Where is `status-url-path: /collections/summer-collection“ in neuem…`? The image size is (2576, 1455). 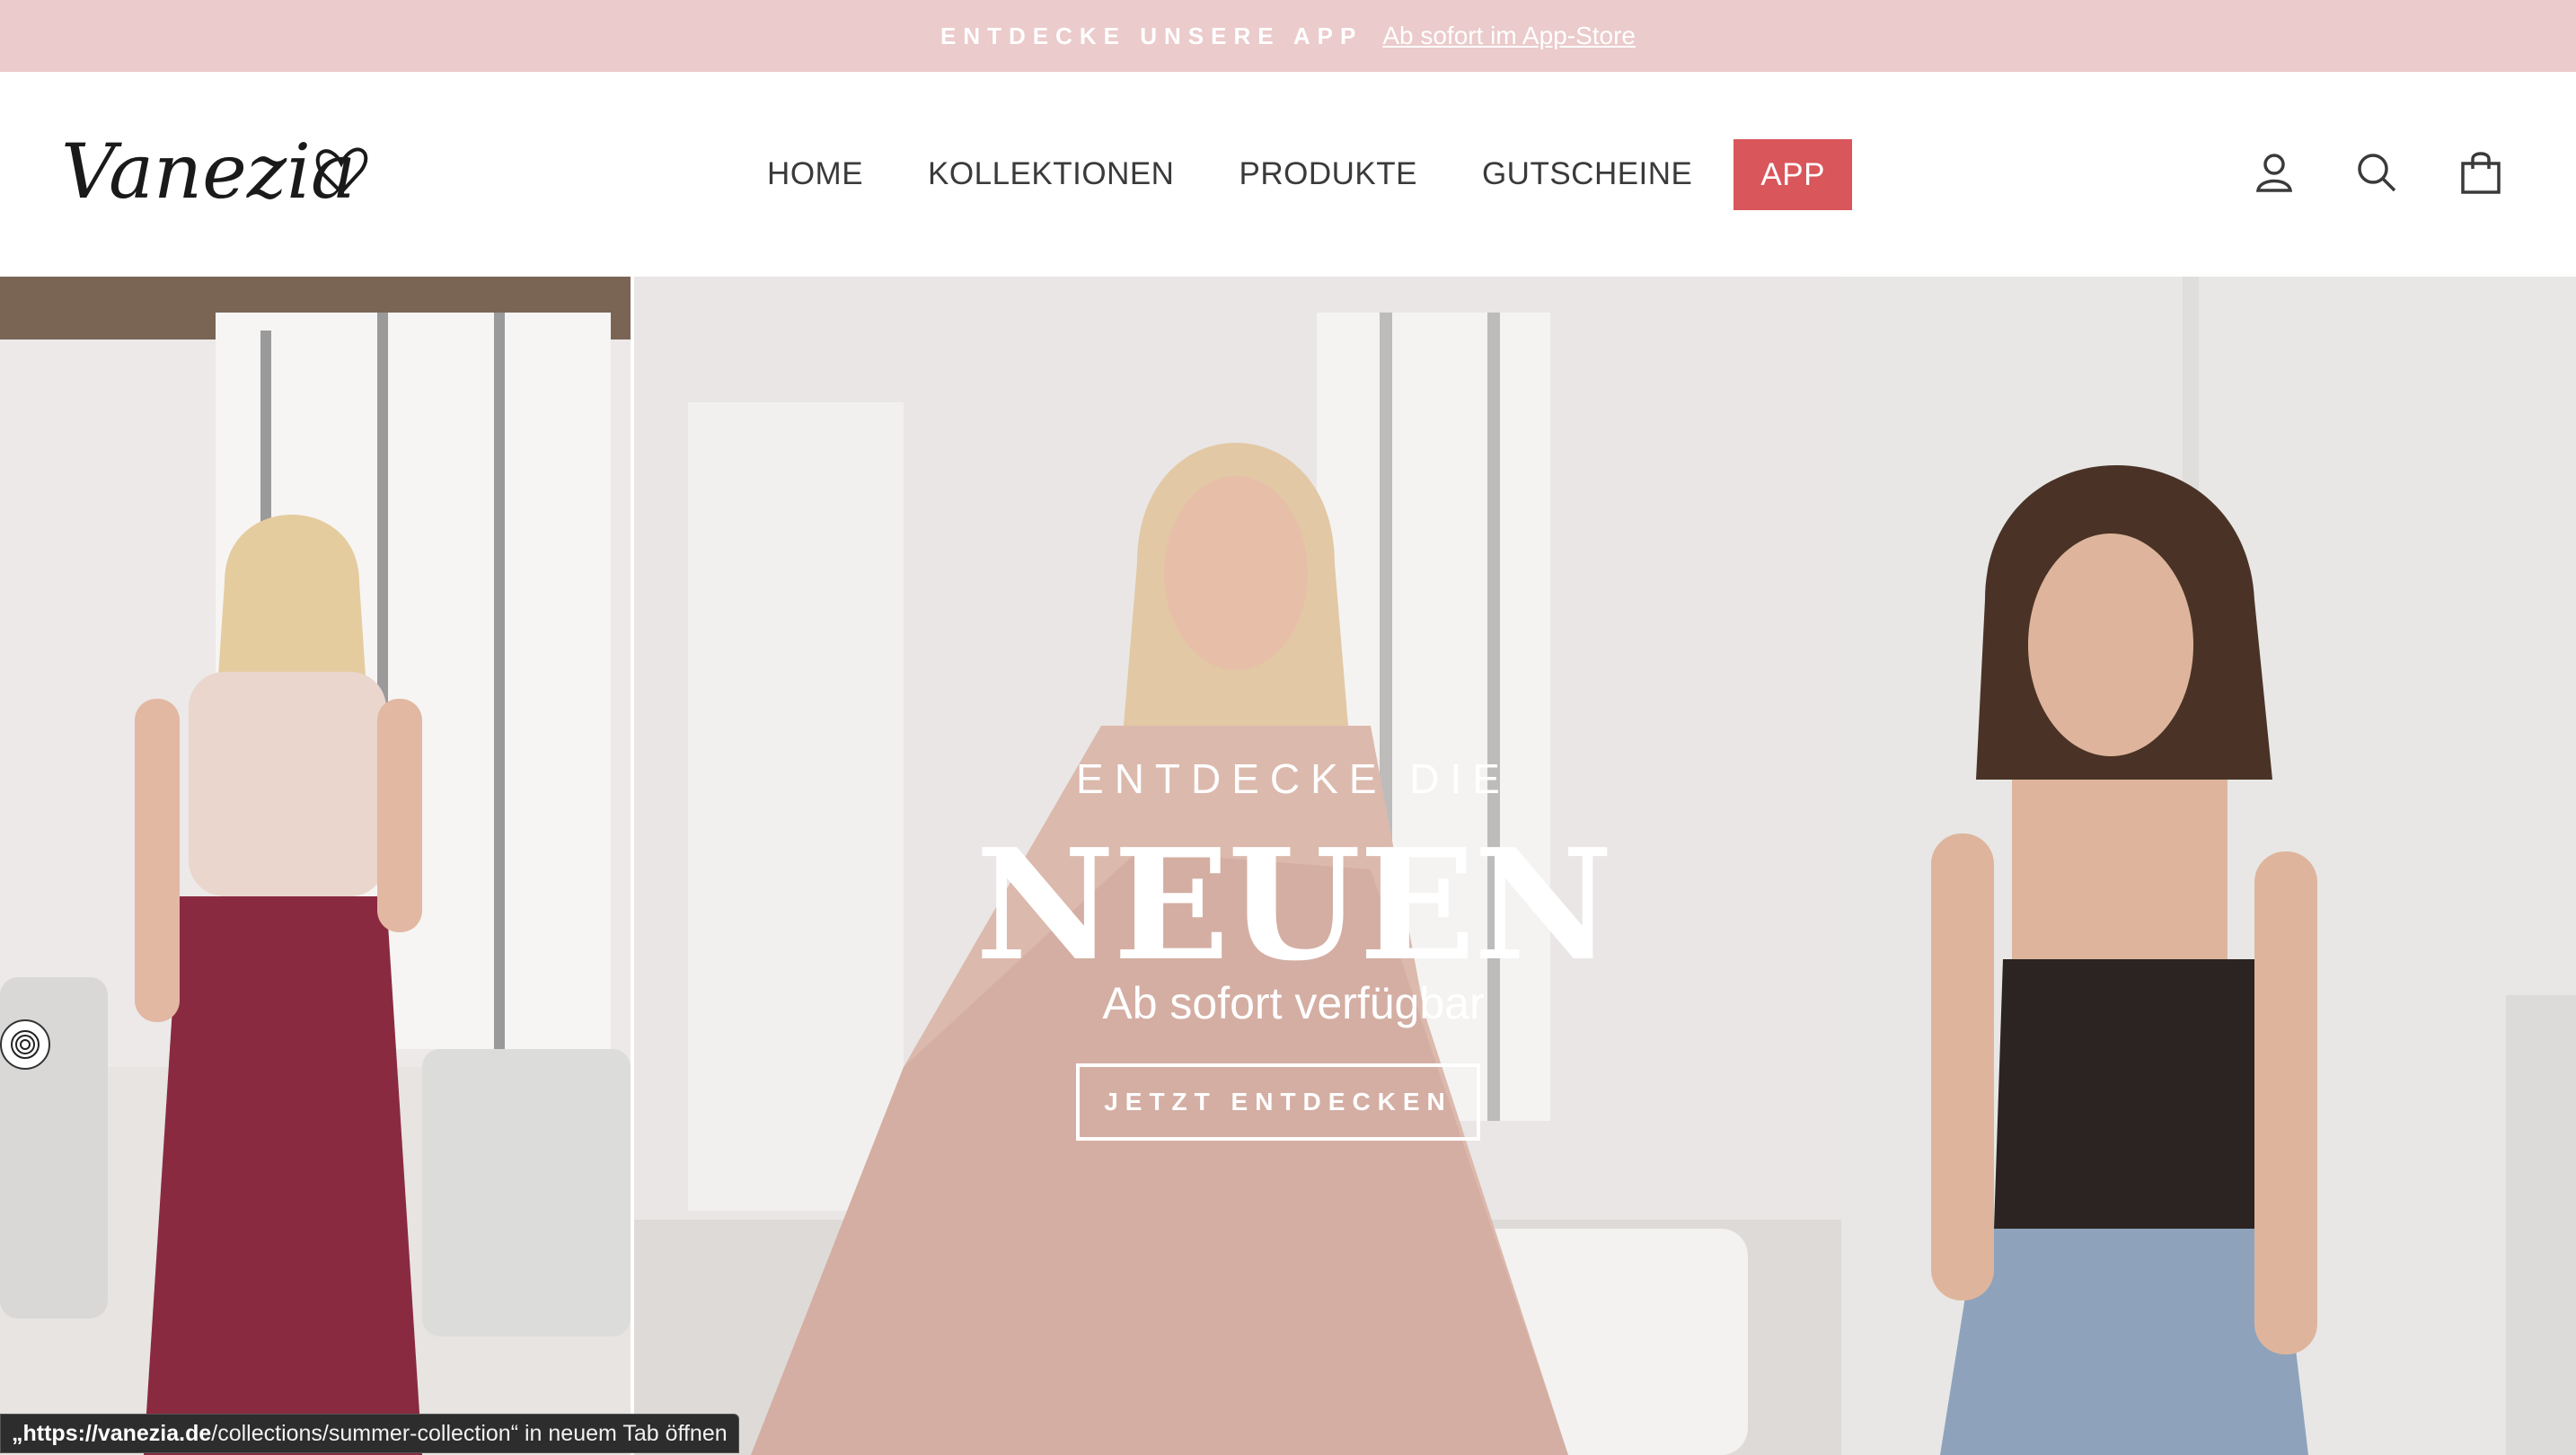 status-url-path: /collections/summer-collection“ in neuem… is located at coordinates (469, 1433).